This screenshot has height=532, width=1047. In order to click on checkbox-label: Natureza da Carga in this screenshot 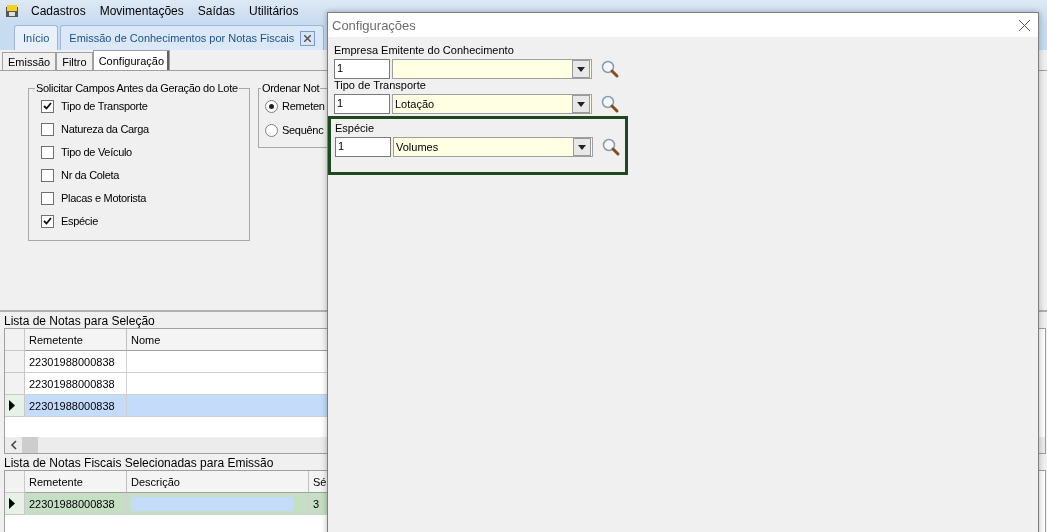, I will do `click(105, 129)`.